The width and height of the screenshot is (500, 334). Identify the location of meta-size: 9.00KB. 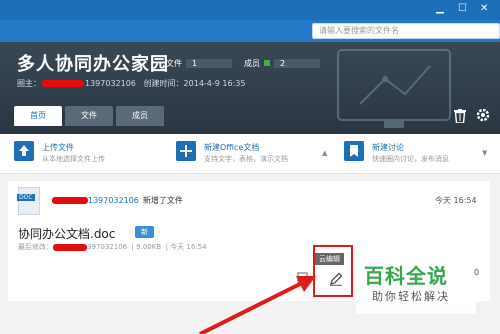
(149, 247).